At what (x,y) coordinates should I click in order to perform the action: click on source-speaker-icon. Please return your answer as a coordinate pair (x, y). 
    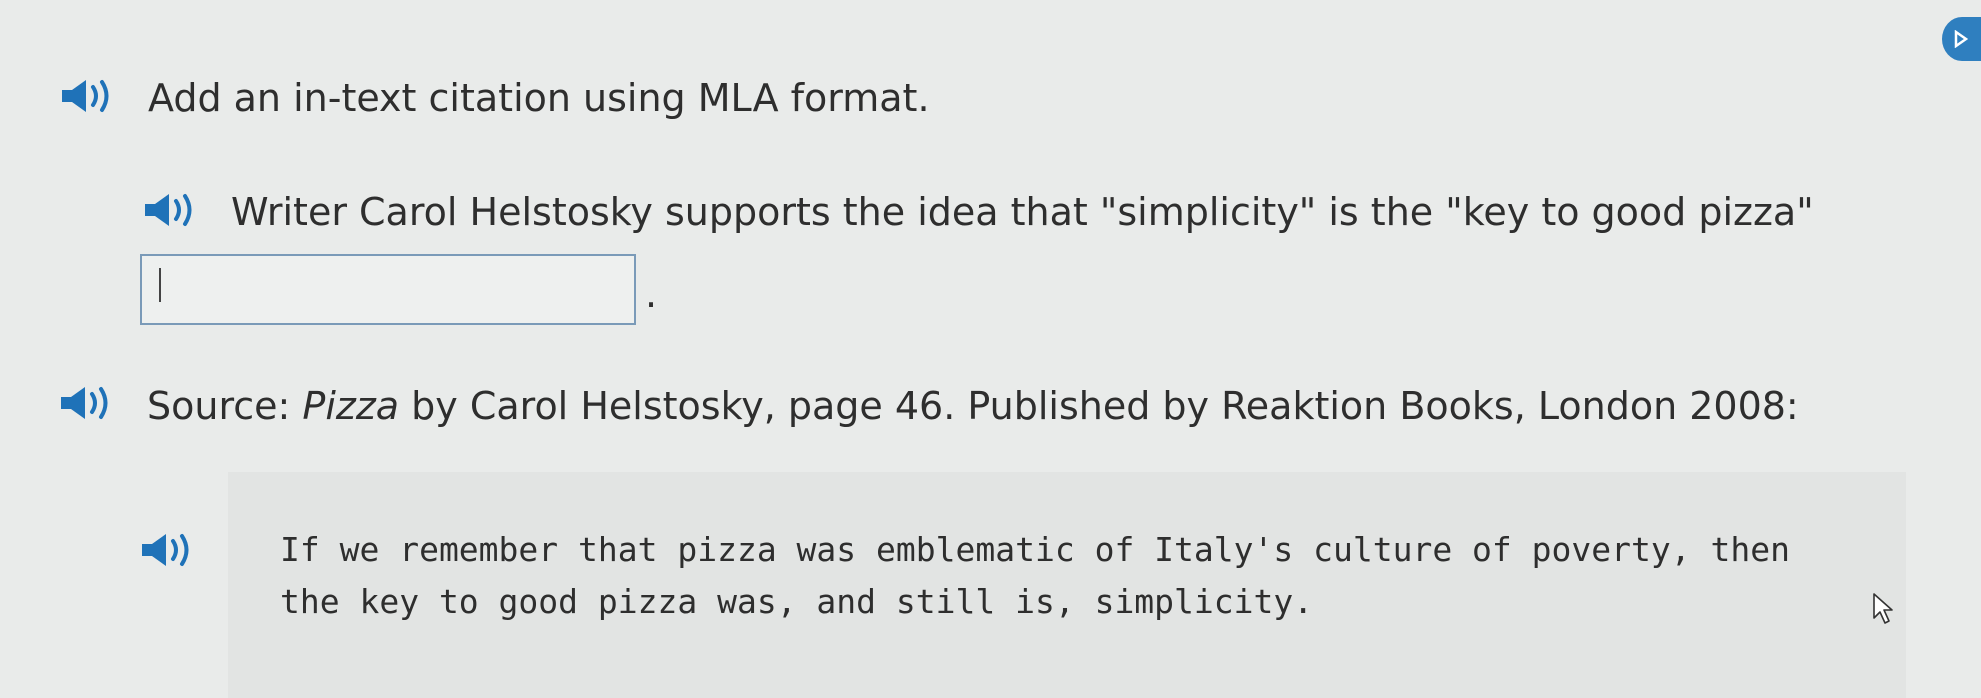
    Looking at the image, I should click on (88, 403).